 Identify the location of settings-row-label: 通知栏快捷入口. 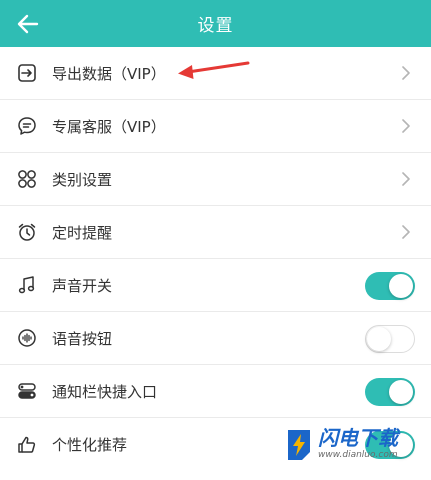
(105, 391).